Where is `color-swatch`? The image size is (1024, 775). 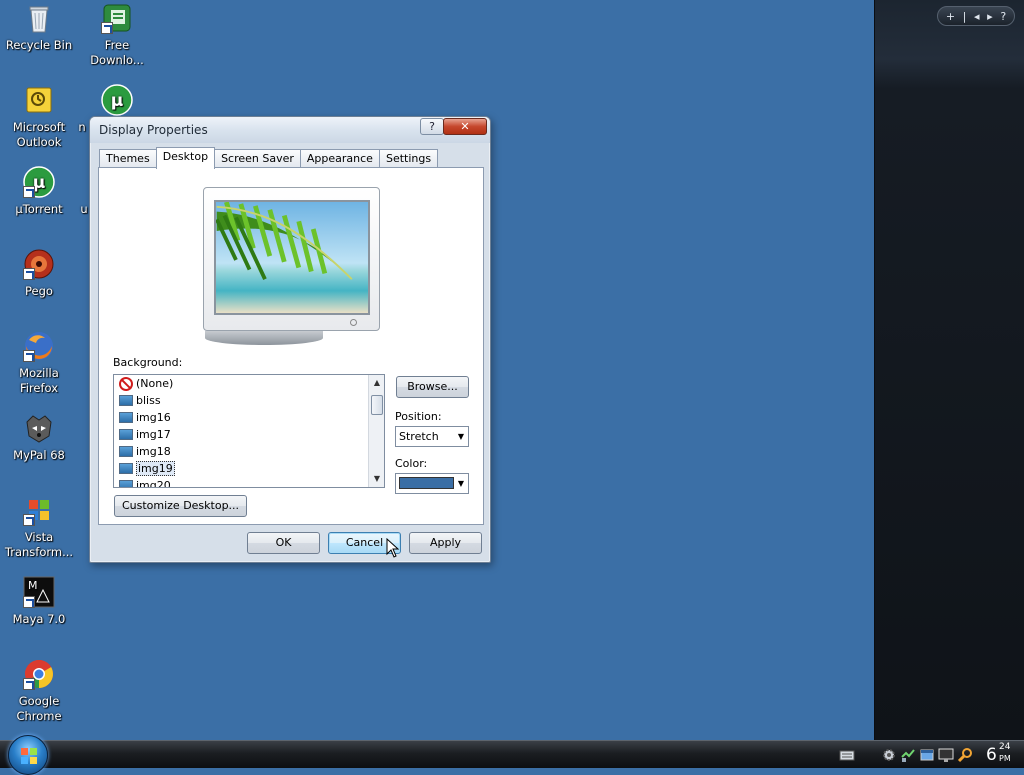
color-swatch is located at coordinates (426, 483).